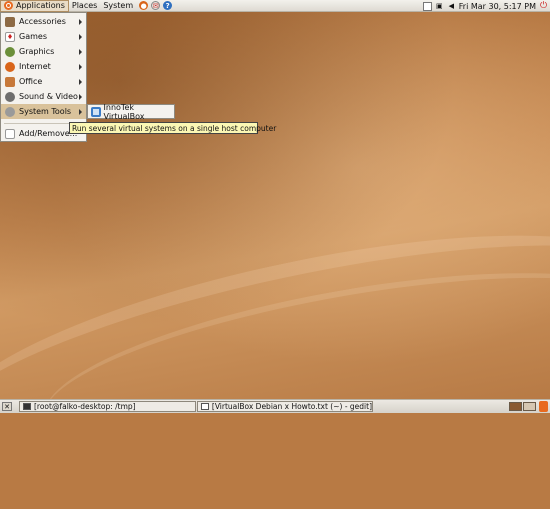 The width and height of the screenshot is (550, 509). I want to click on system-menu-button: System, so click(118, 6).